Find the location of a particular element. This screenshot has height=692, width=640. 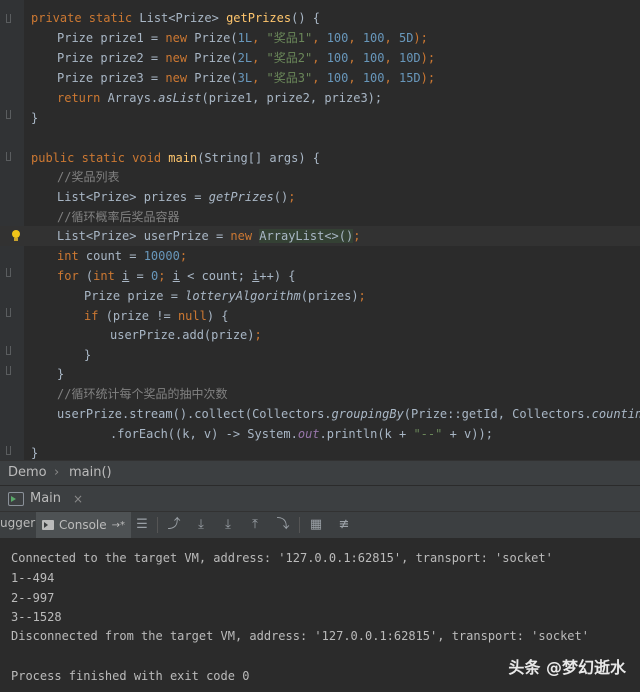

code-text: List<Prize> prizes = is located at coordinates (133, 197).